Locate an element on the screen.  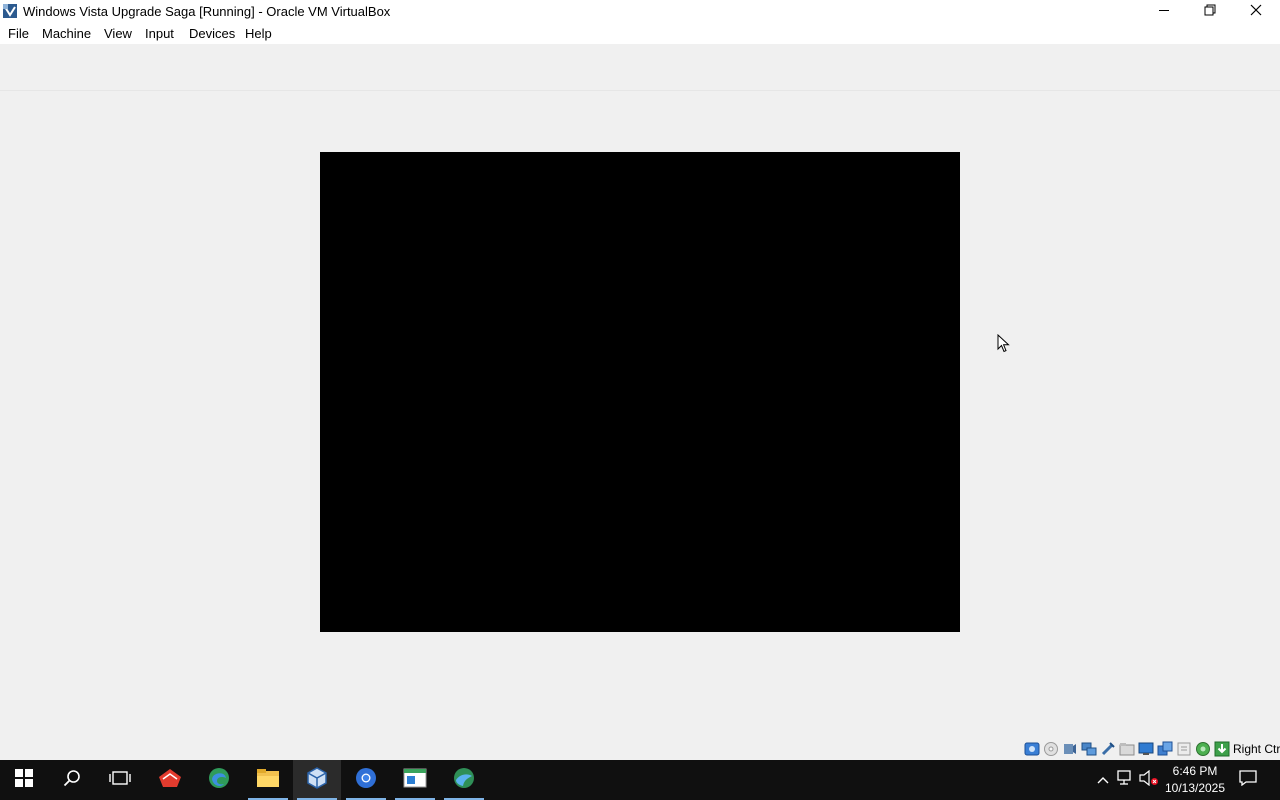
start-icon is located at coordinates (24, 780).